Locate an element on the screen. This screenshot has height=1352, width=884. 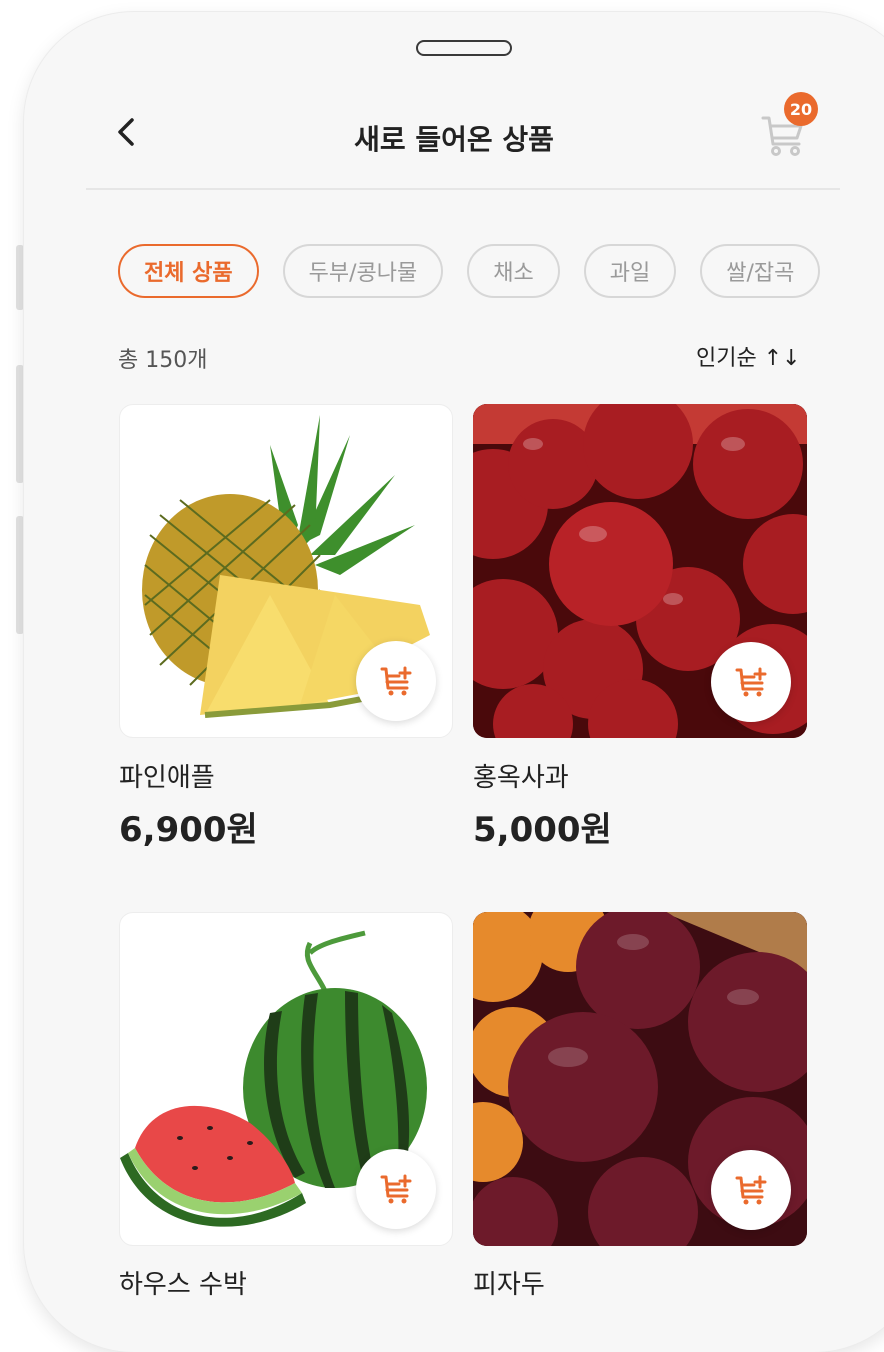
product-price: 5,000원 is located at coordinates (542, 830).